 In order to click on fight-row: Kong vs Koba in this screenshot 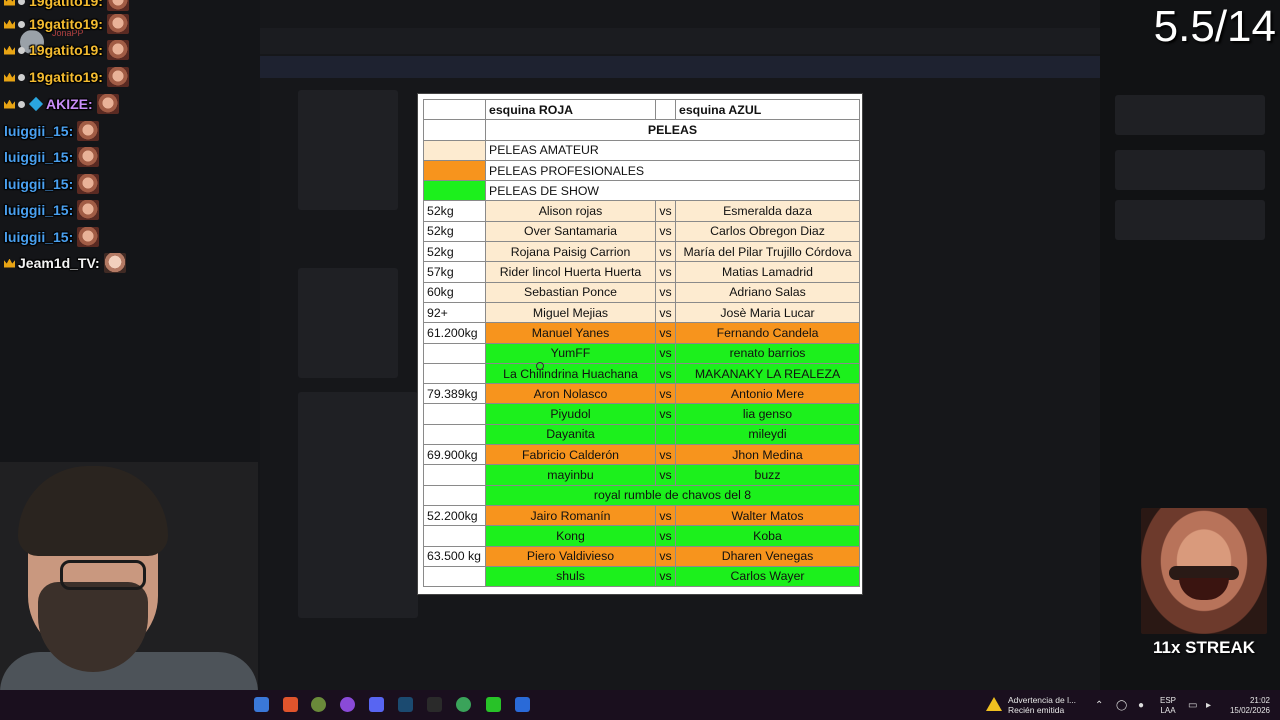, I will do `click(641, 536)`.